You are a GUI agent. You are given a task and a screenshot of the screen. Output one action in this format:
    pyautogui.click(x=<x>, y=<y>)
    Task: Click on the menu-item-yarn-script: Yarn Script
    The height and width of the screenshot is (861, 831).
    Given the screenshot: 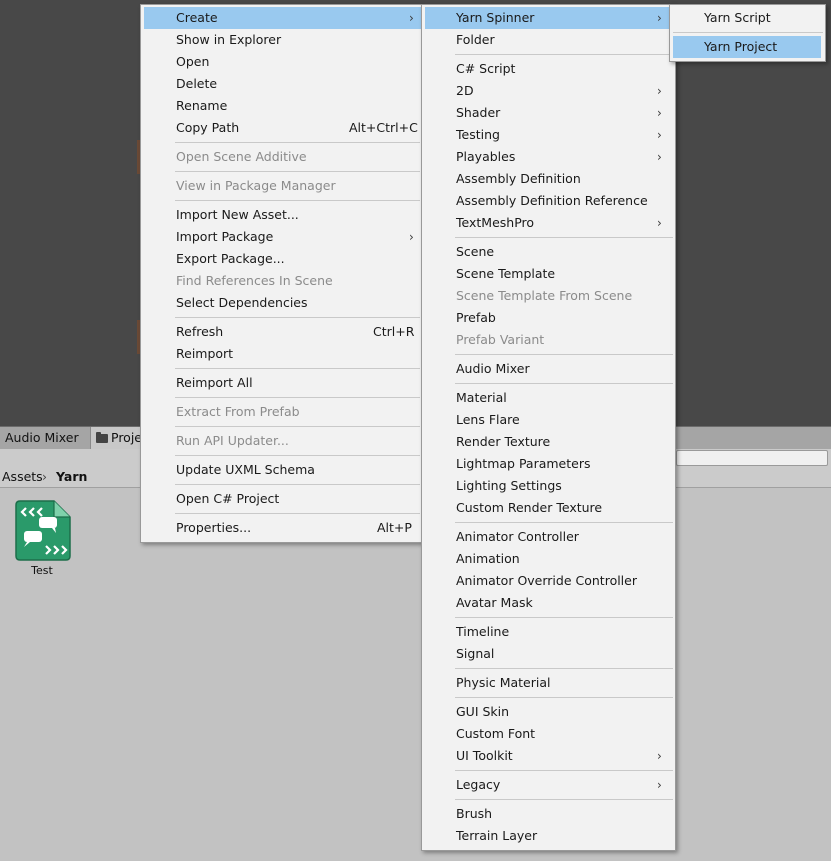 What is the action you would take?
    pyautogui.click(x=748, y=18)
    